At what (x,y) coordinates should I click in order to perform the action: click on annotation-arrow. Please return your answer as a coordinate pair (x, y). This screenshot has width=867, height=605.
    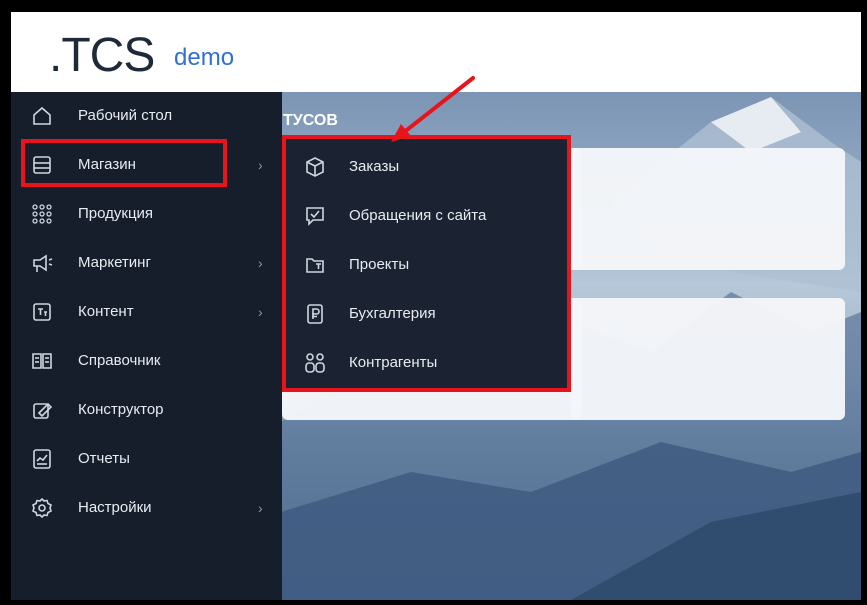
    Looking at the image, I should click on (433, 109).